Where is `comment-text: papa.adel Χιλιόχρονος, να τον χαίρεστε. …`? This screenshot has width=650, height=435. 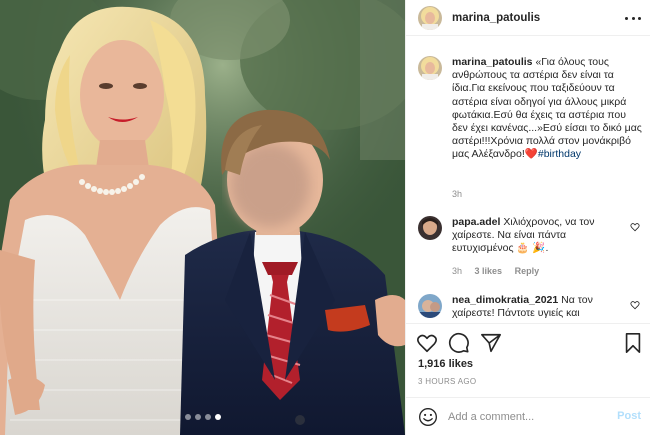 comment-text: papa.adel Χιλιόχρονος, να τον χαίρεστε. … is located at coordinates (537, 236).